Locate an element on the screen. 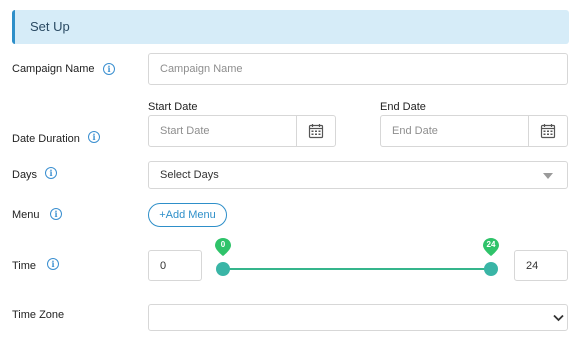  time-zone-label: Time Zone is located at coordinates (38, 315).